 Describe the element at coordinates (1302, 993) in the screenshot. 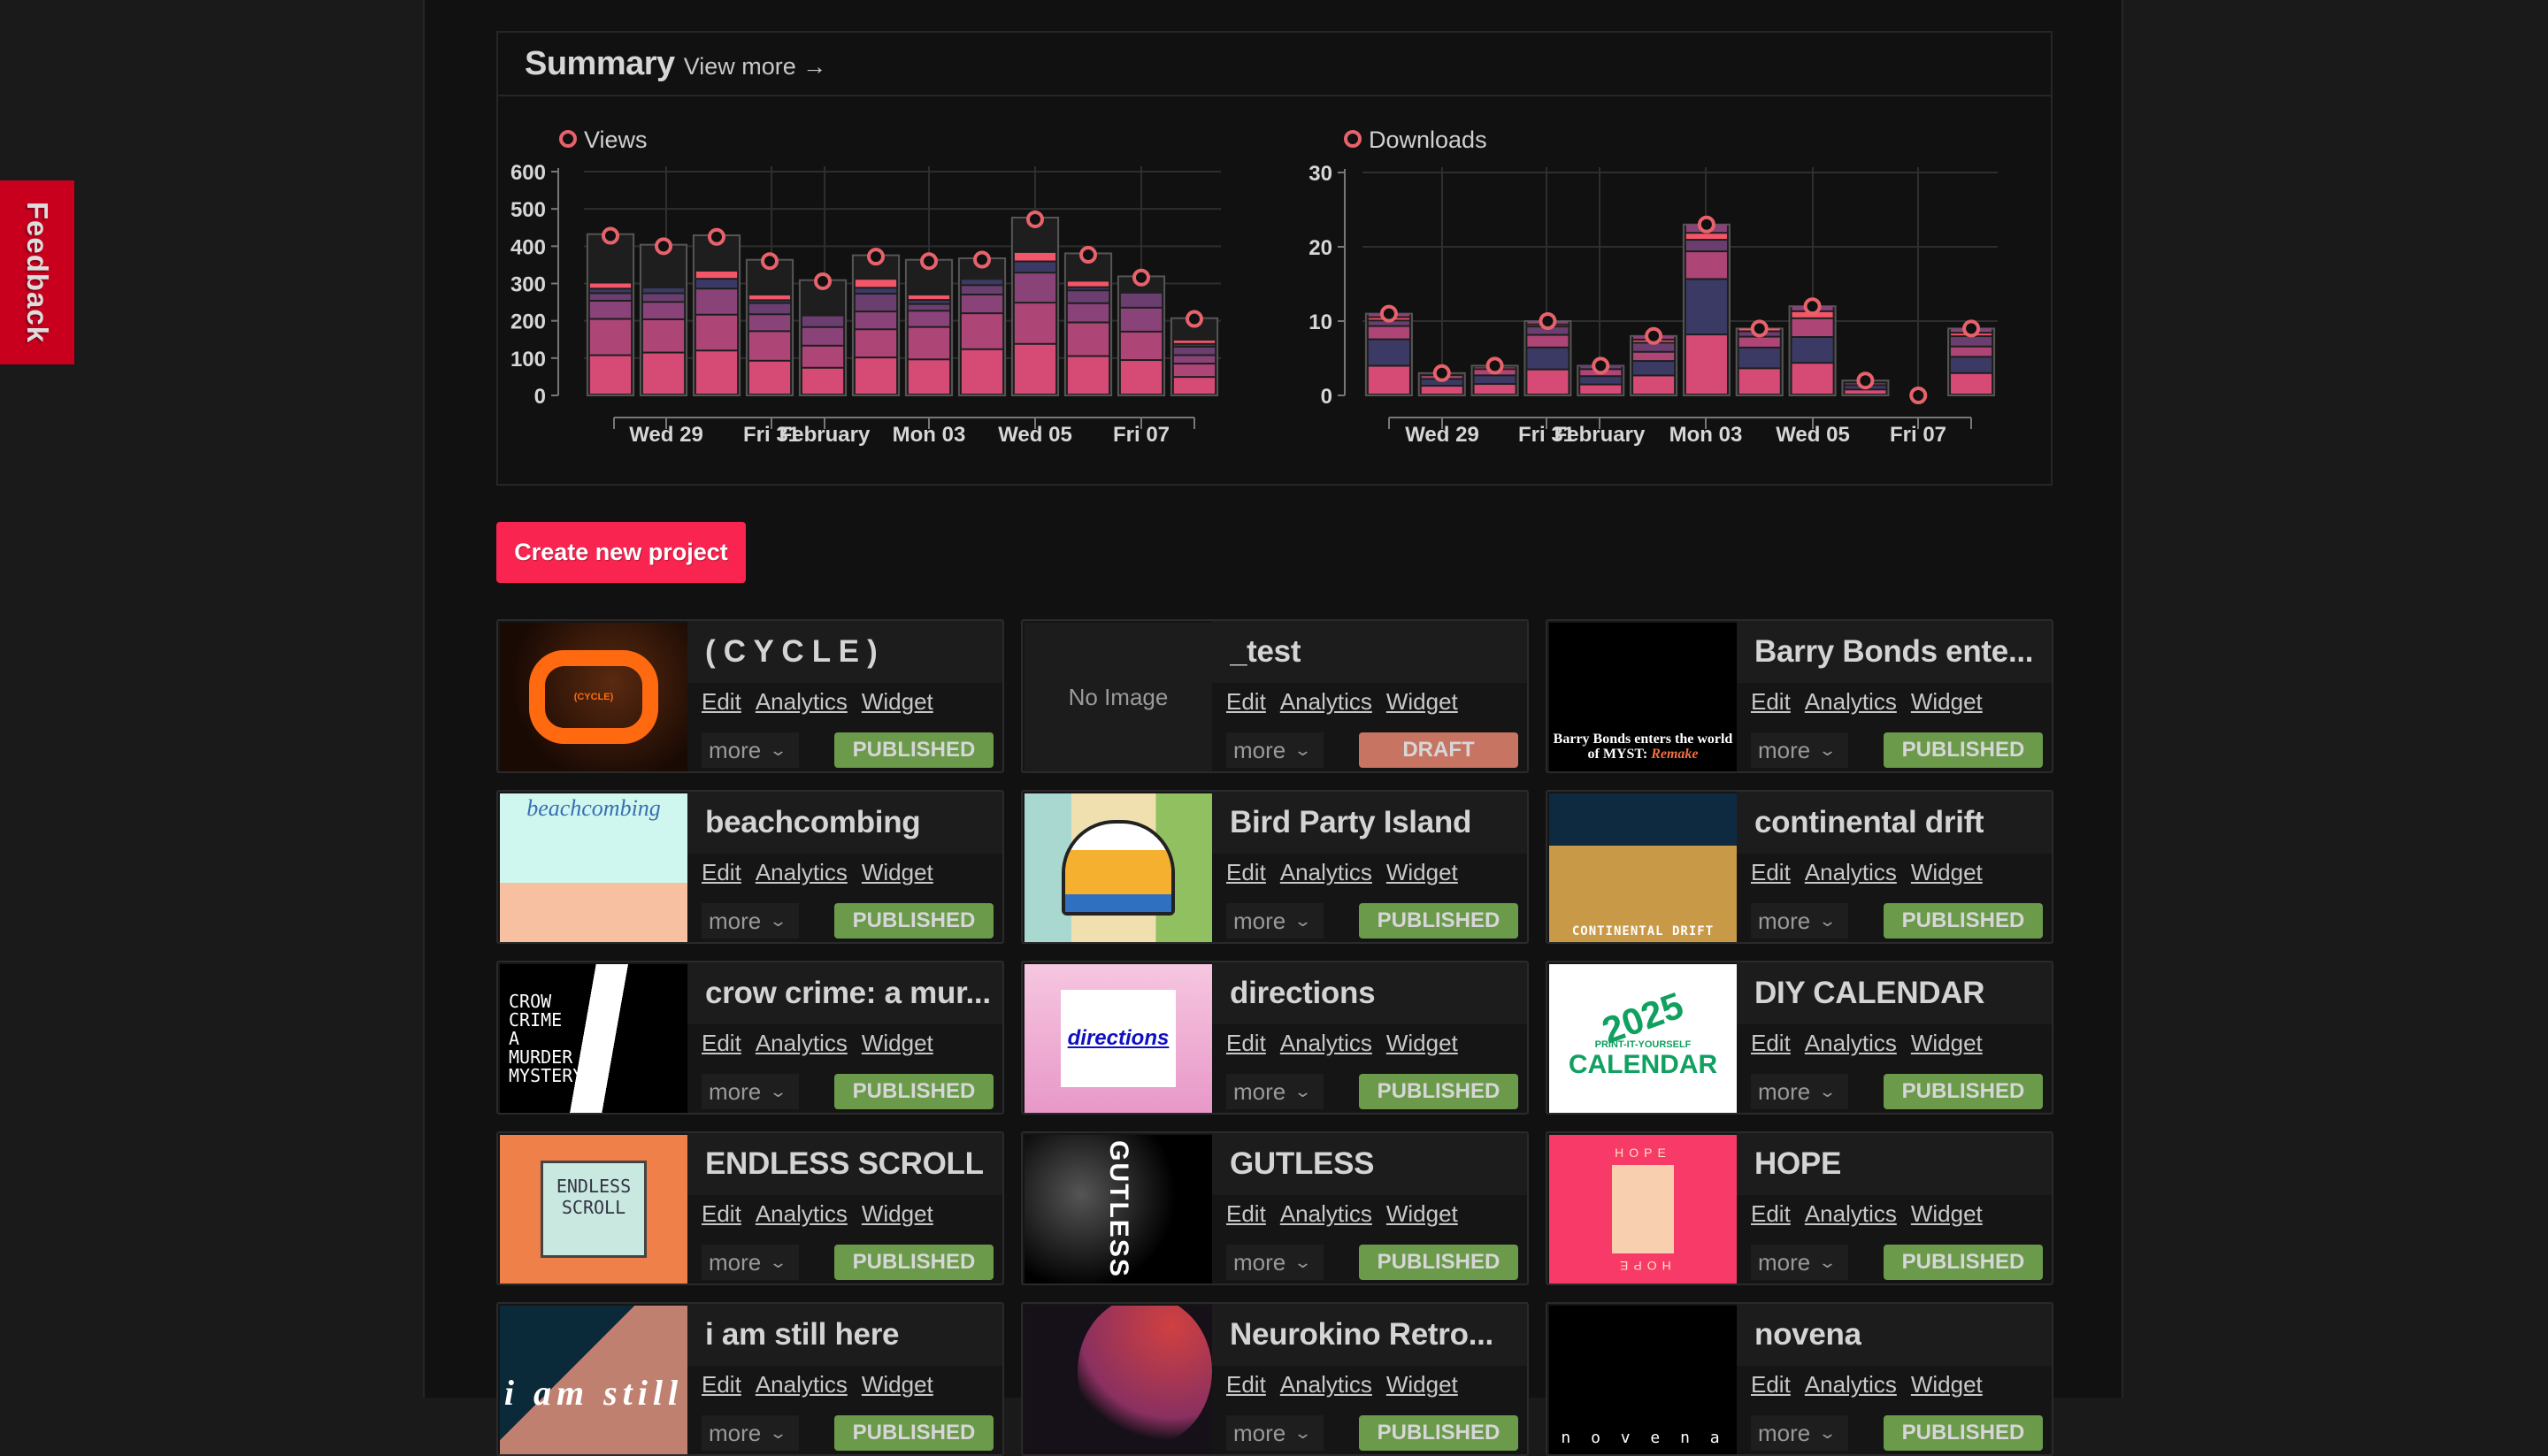

I see `project-title: directions` at that location.